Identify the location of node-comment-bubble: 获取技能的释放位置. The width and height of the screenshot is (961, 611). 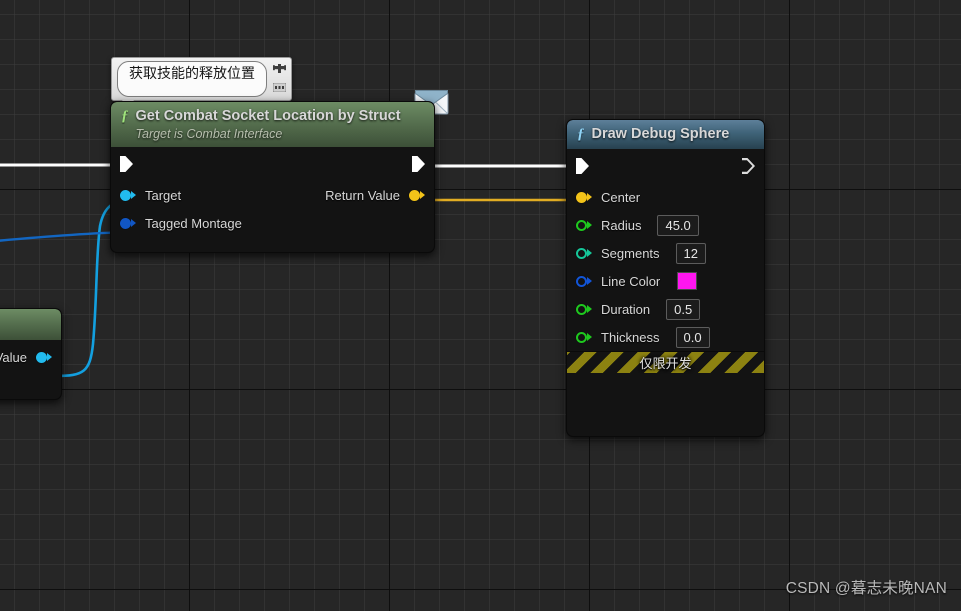
(201, 82).